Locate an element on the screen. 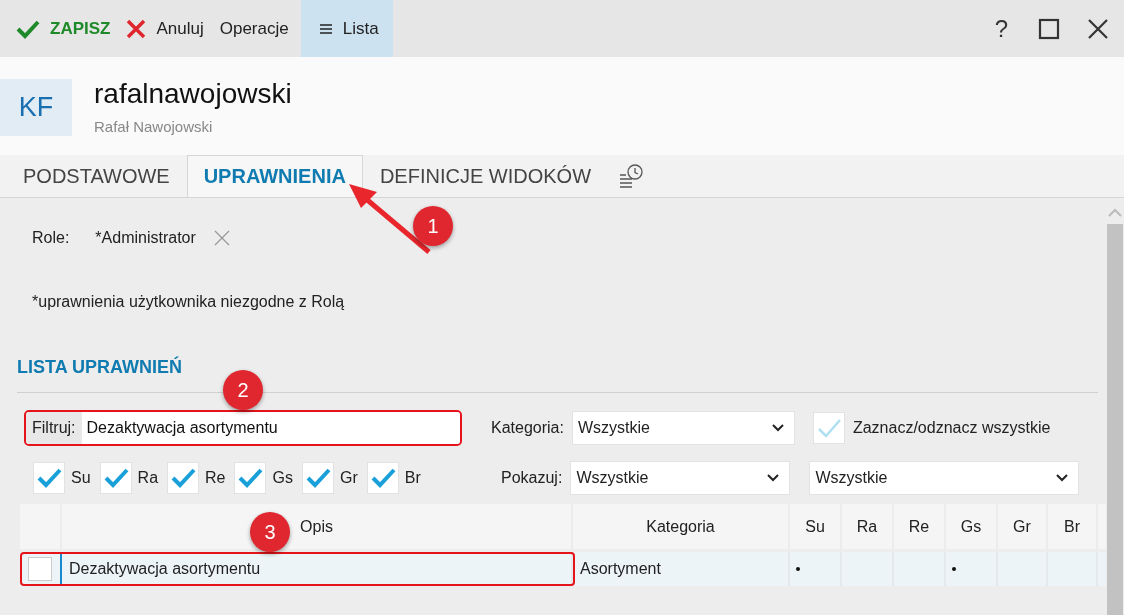 The width and height of the screenshot is (1124, 615). checkbox-label: Re is located at coordinates (215, 478).